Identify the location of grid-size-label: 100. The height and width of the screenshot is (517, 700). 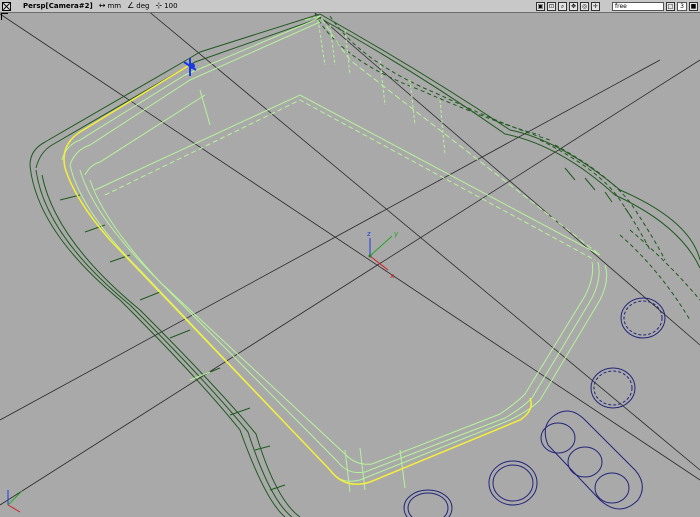
(171, 6).